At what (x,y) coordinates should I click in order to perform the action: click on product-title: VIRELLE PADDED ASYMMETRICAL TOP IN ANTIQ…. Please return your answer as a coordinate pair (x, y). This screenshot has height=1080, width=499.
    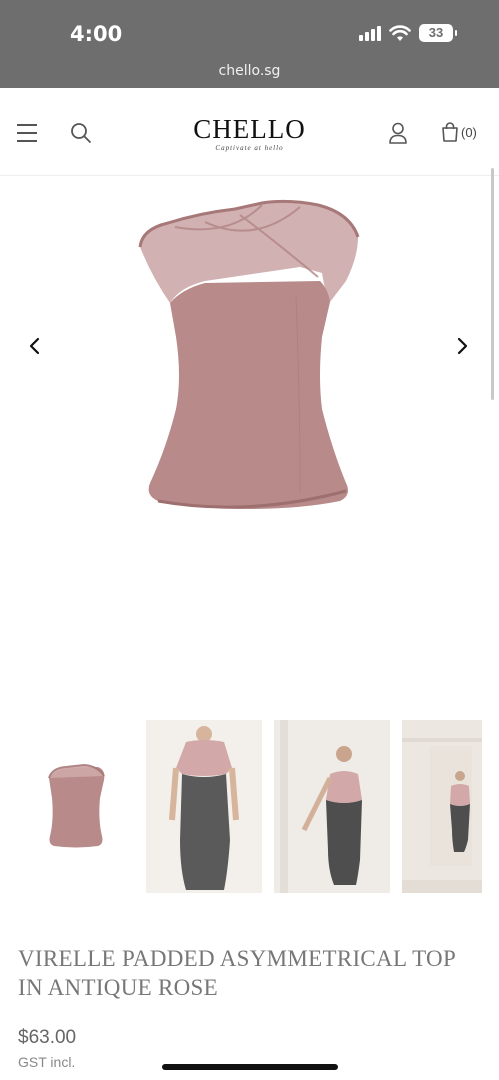
    Looking at the image, I should click on (237, 973).